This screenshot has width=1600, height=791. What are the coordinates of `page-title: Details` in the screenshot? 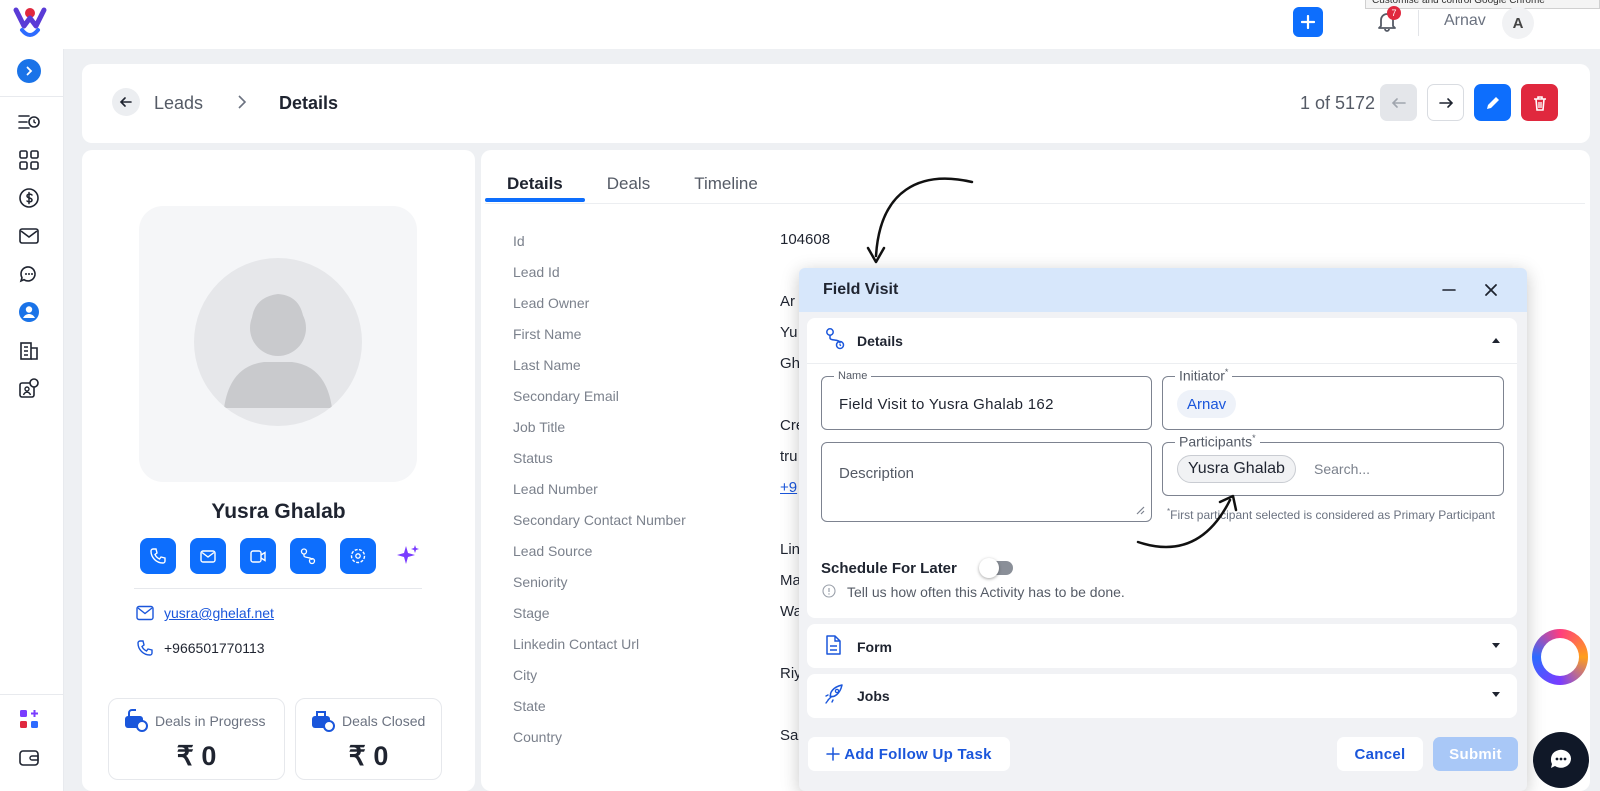 It's located at (309, 103).